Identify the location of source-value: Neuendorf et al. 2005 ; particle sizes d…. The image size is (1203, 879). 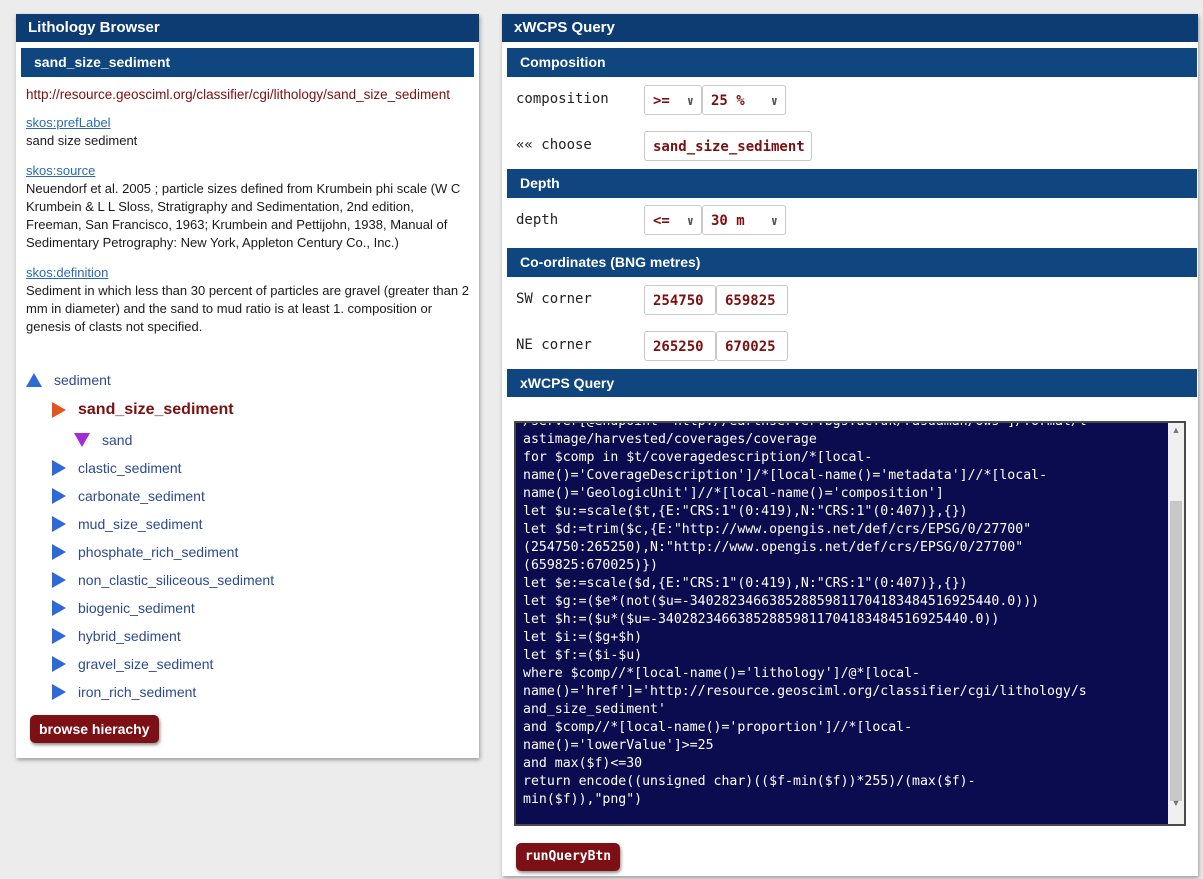
(243, 215).